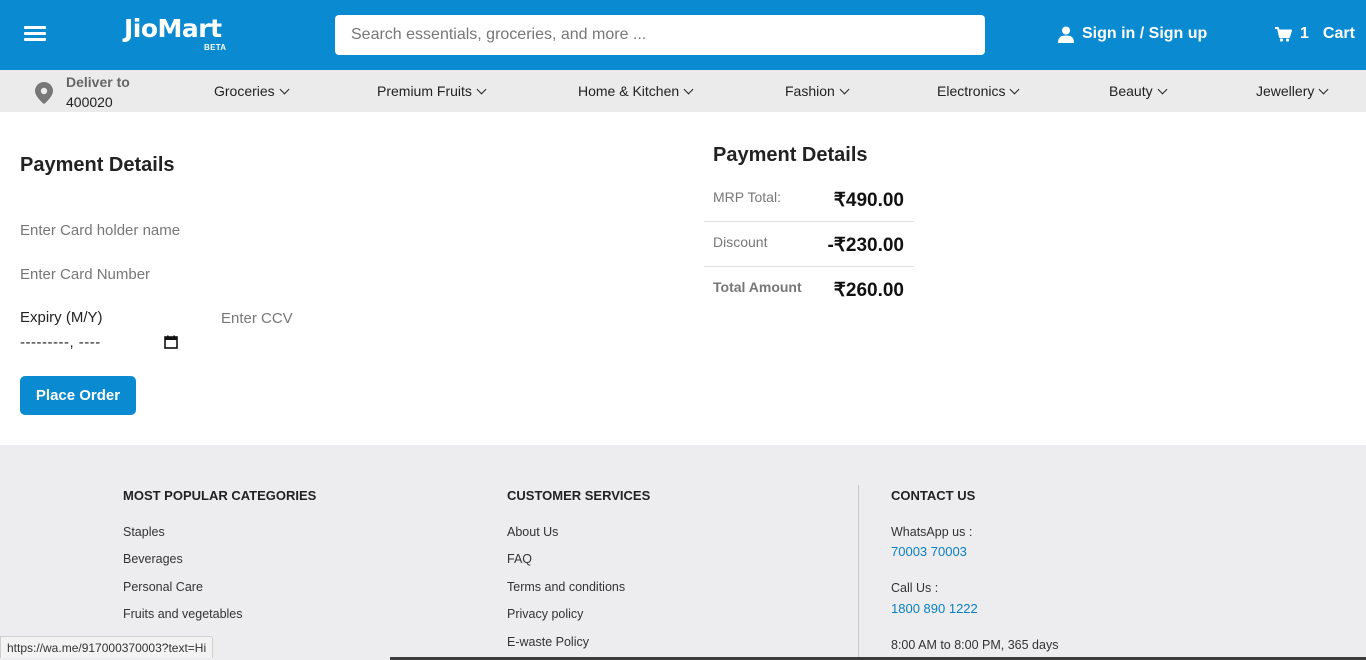 The width and height of the screenshot is (1366, 660). What do you see at coordinates (153, 559) in the screenshot?
I see `footer-link: Beverages` at bounding box center [153, 559].